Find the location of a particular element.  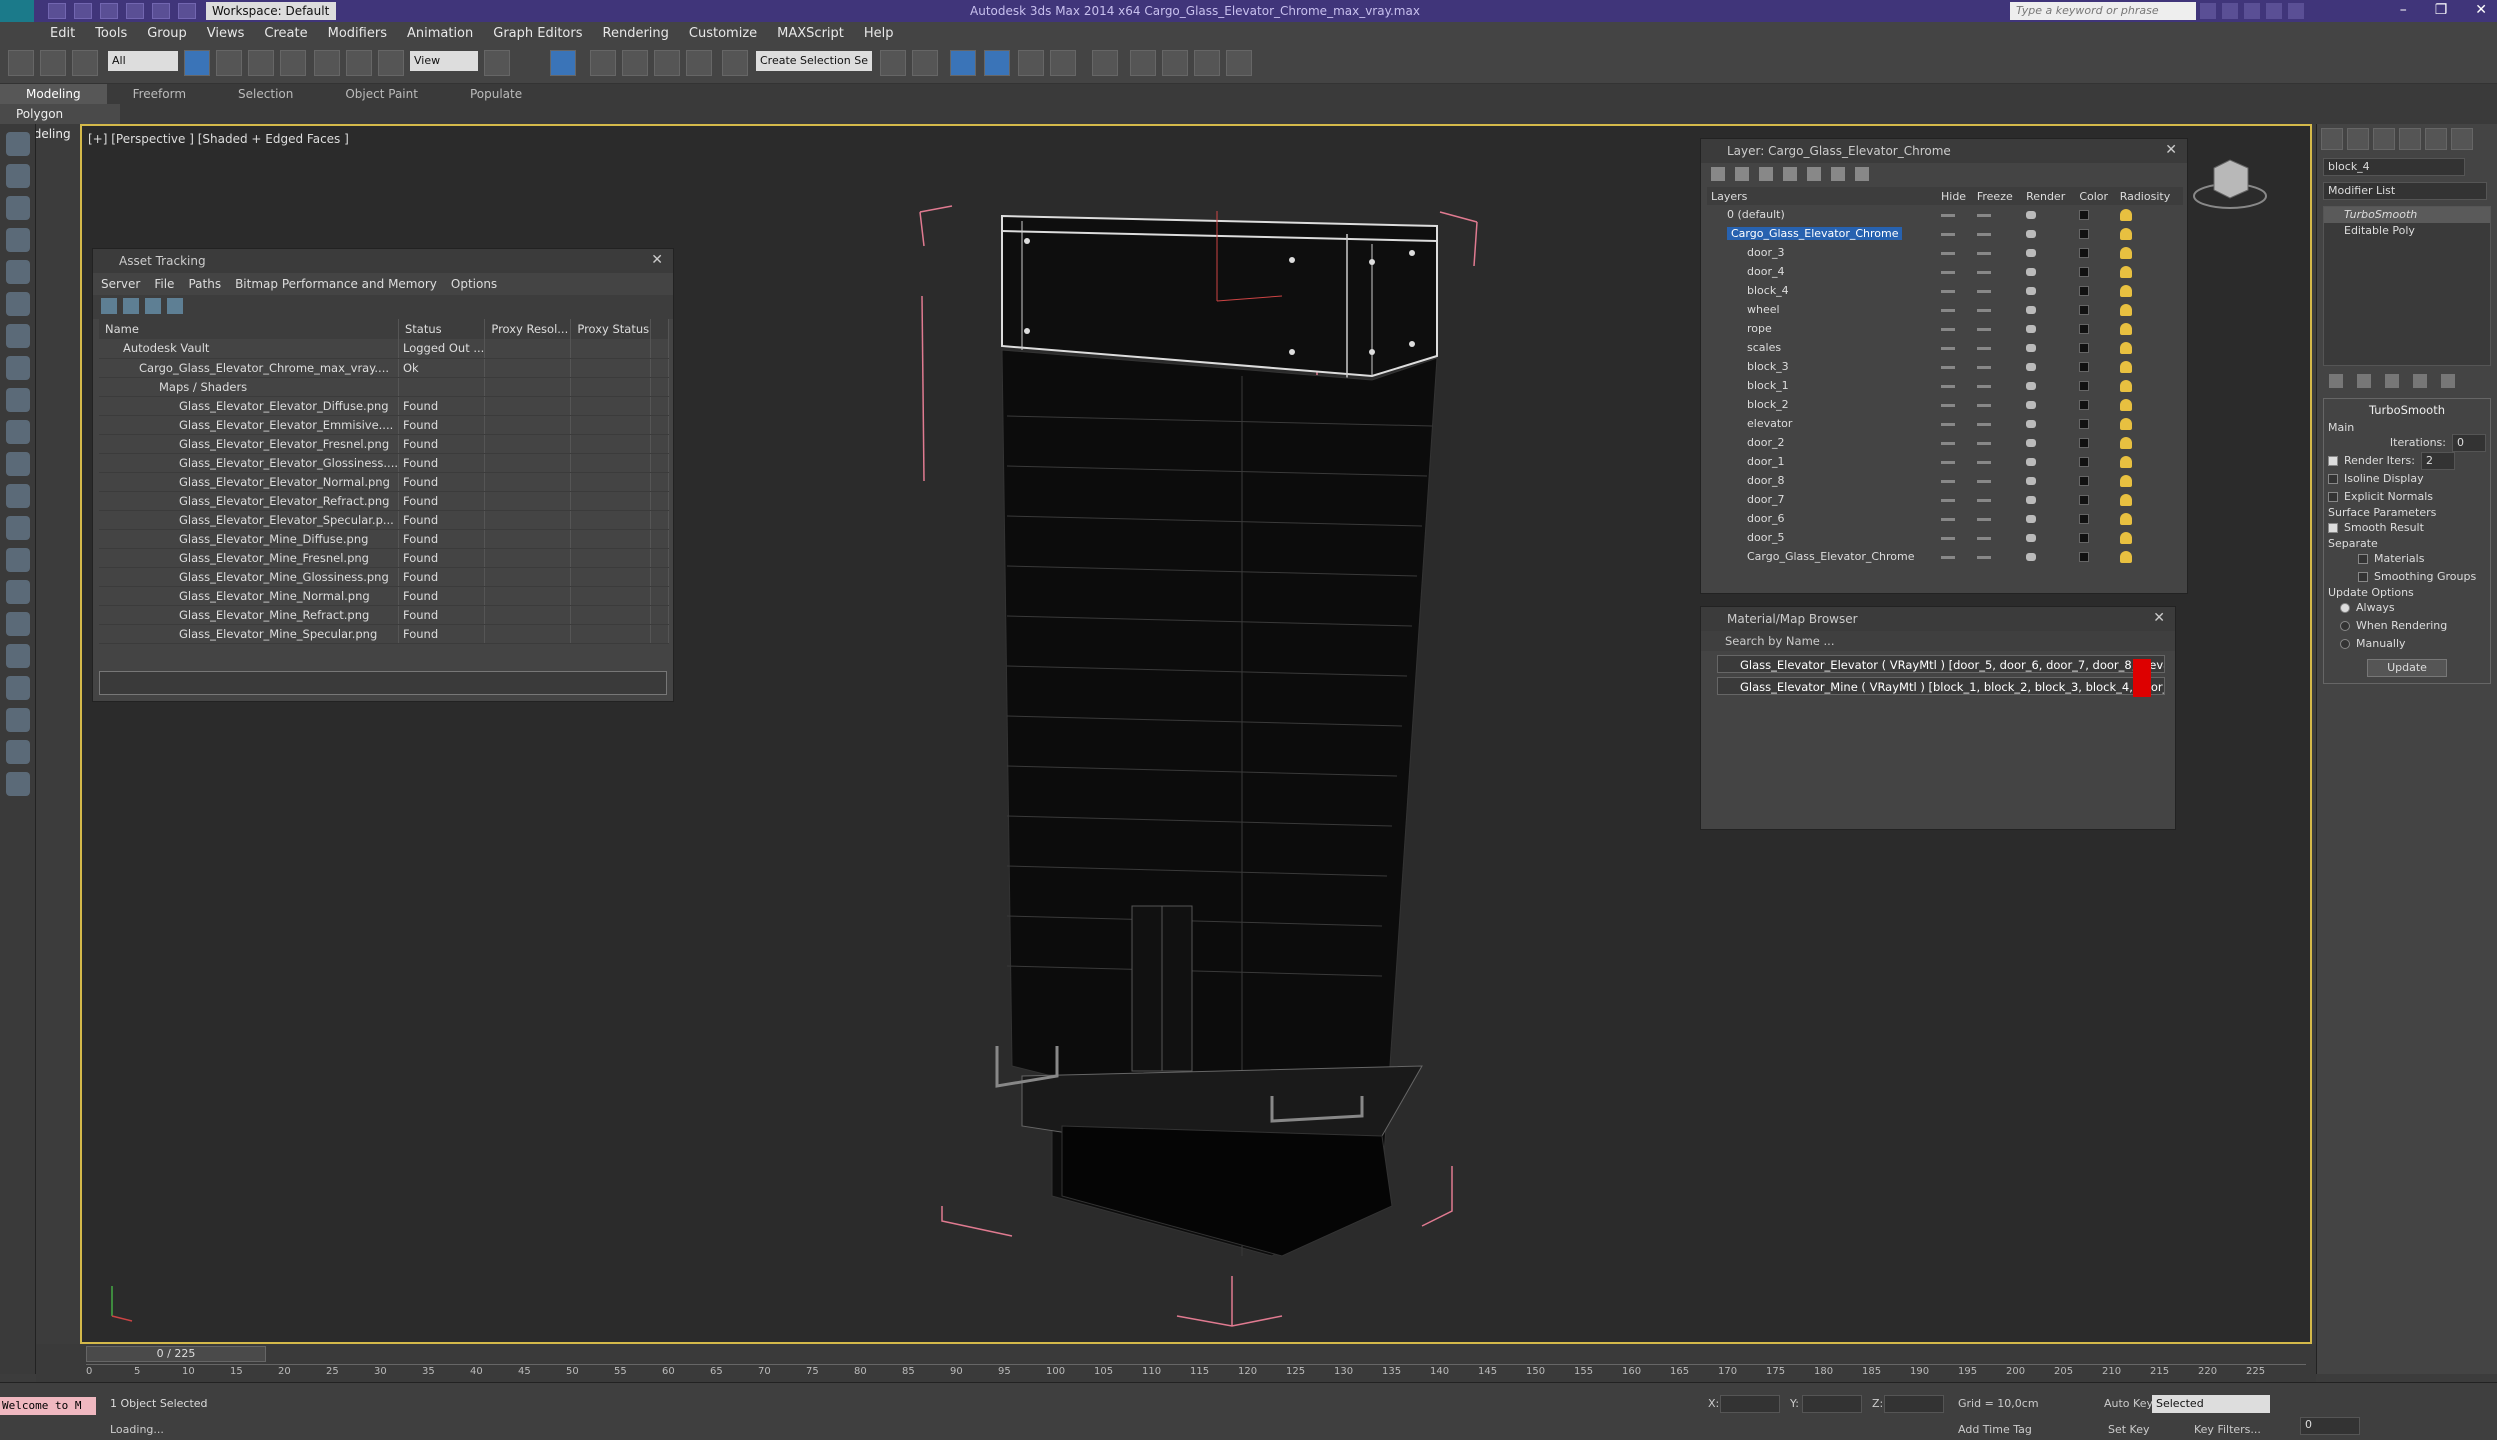

restore-icon: ❐ is located at coordinates (2441, 10).